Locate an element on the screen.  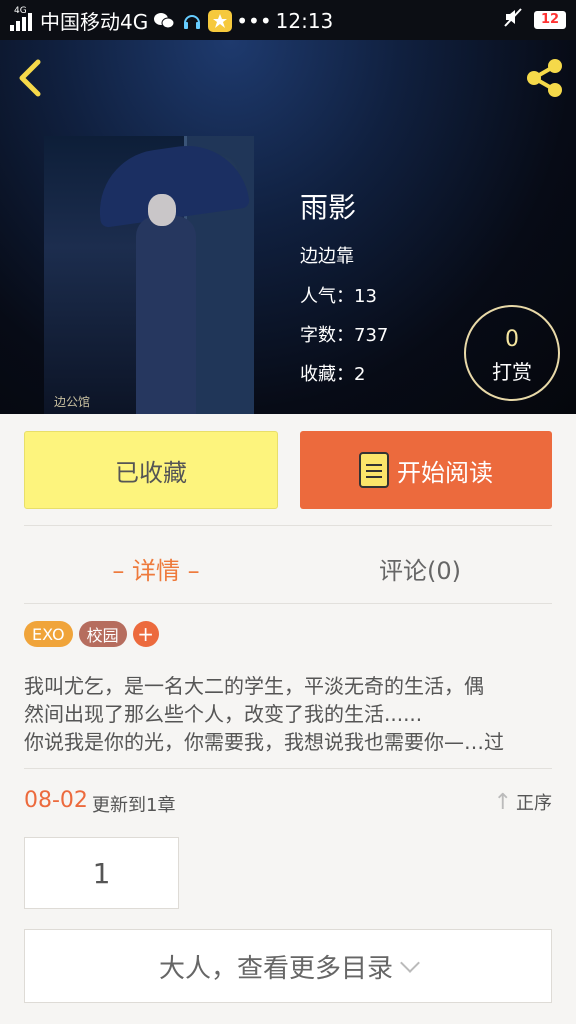
sort-order-label: 正序 is located at coordinates (534, 803).